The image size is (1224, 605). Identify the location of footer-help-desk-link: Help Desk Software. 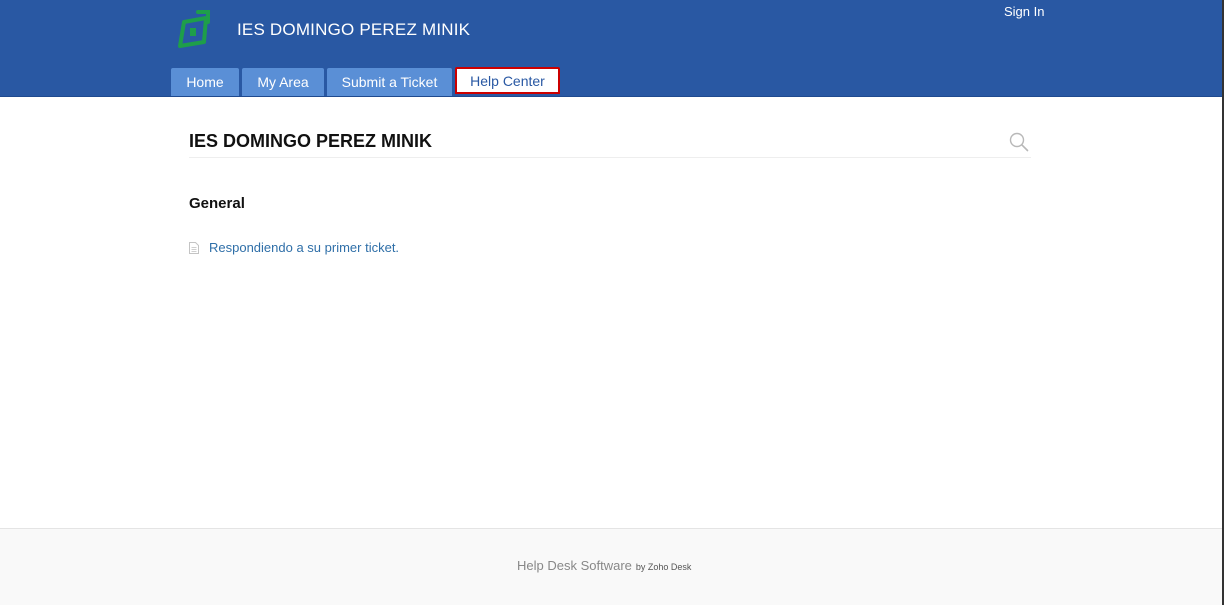
(574, 565).